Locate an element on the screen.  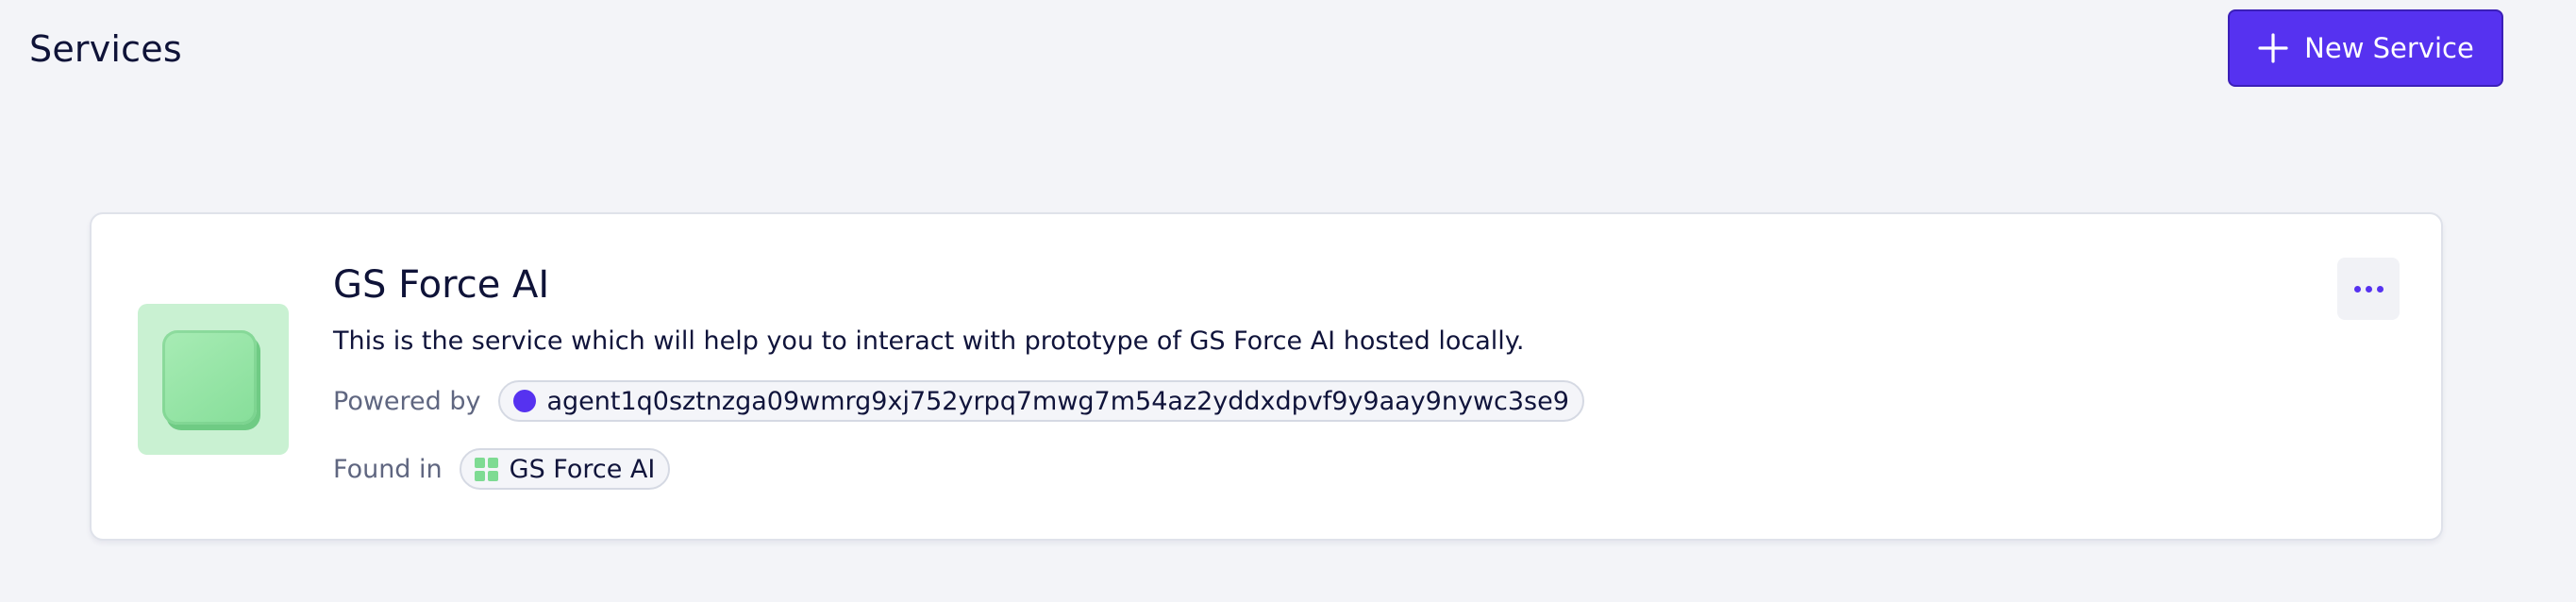
new-service-label: New Service is located at coordinates (2389, 48).